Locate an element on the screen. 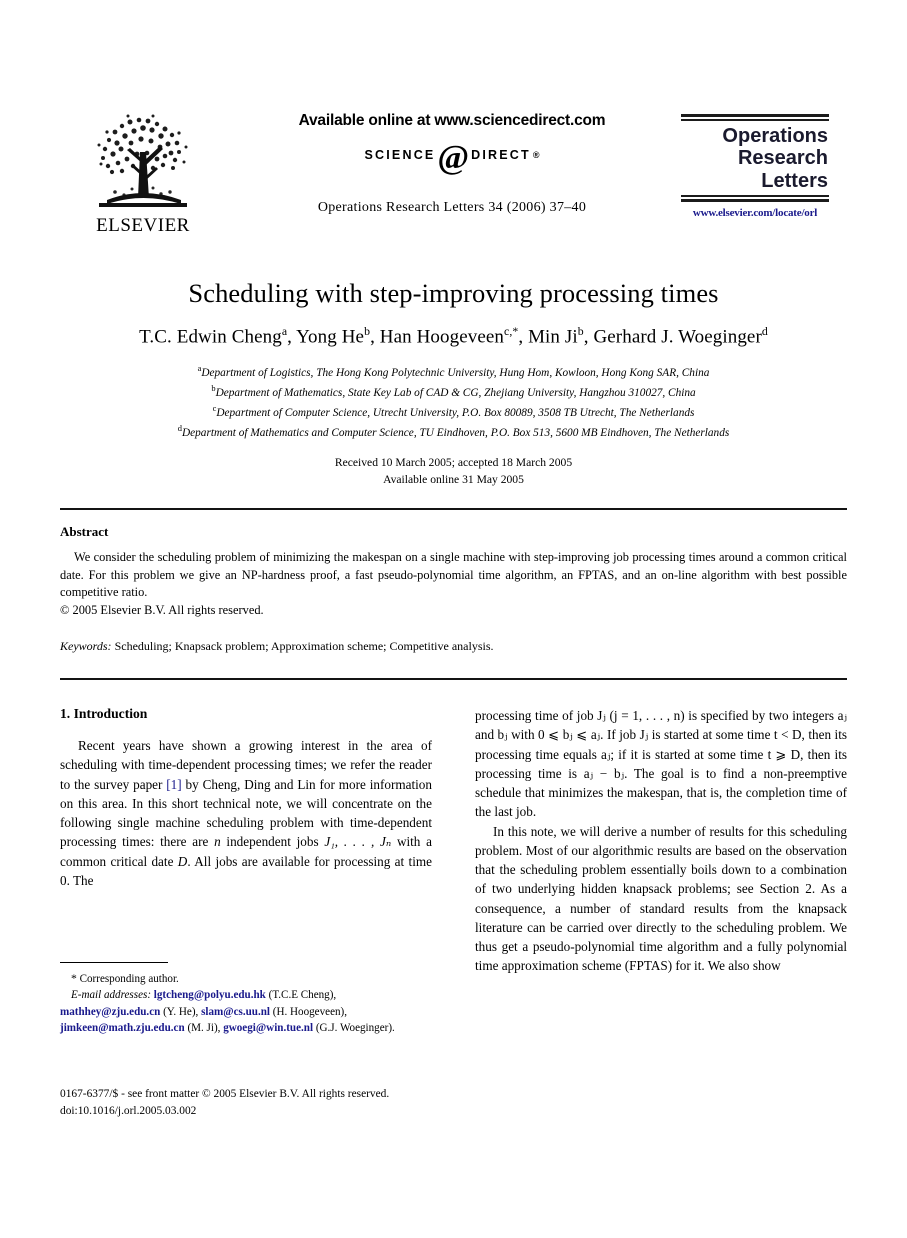 The height and width of the screenshot is (1238, 907). elsevier-logo: ELSEVIER is located at coordinates (143, 173).